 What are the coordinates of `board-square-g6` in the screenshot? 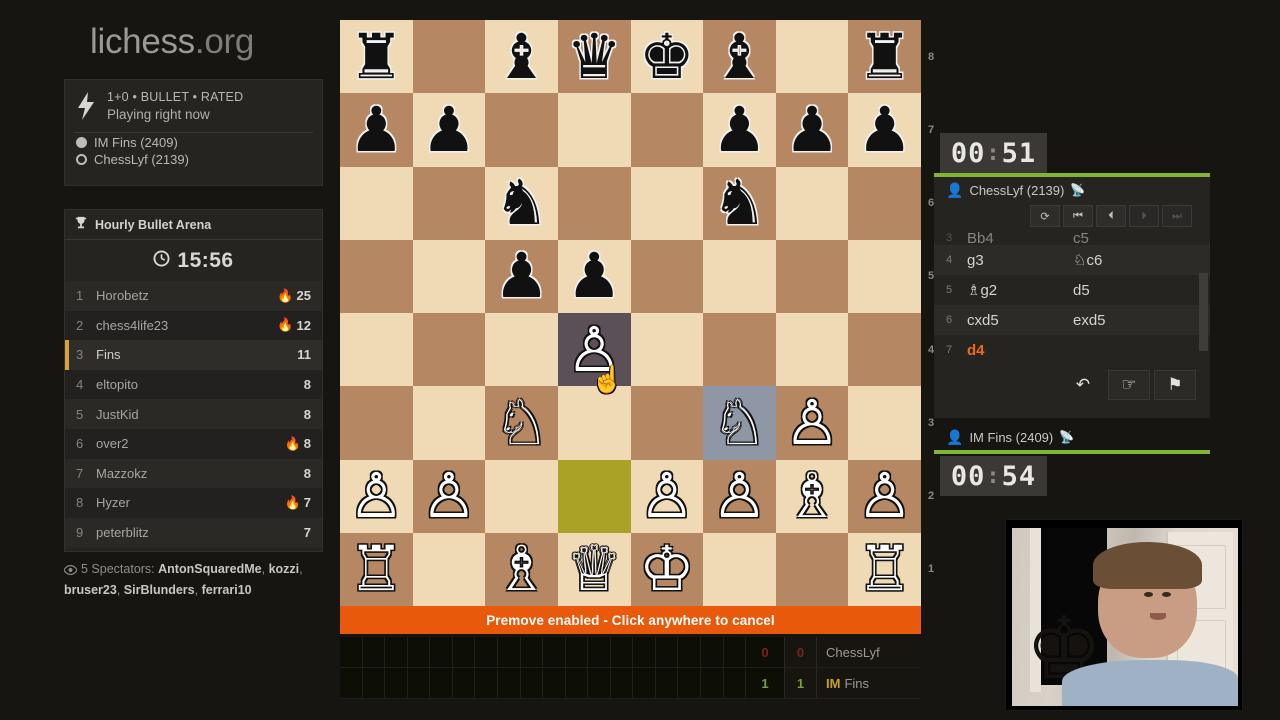 It's located at (812, 203).